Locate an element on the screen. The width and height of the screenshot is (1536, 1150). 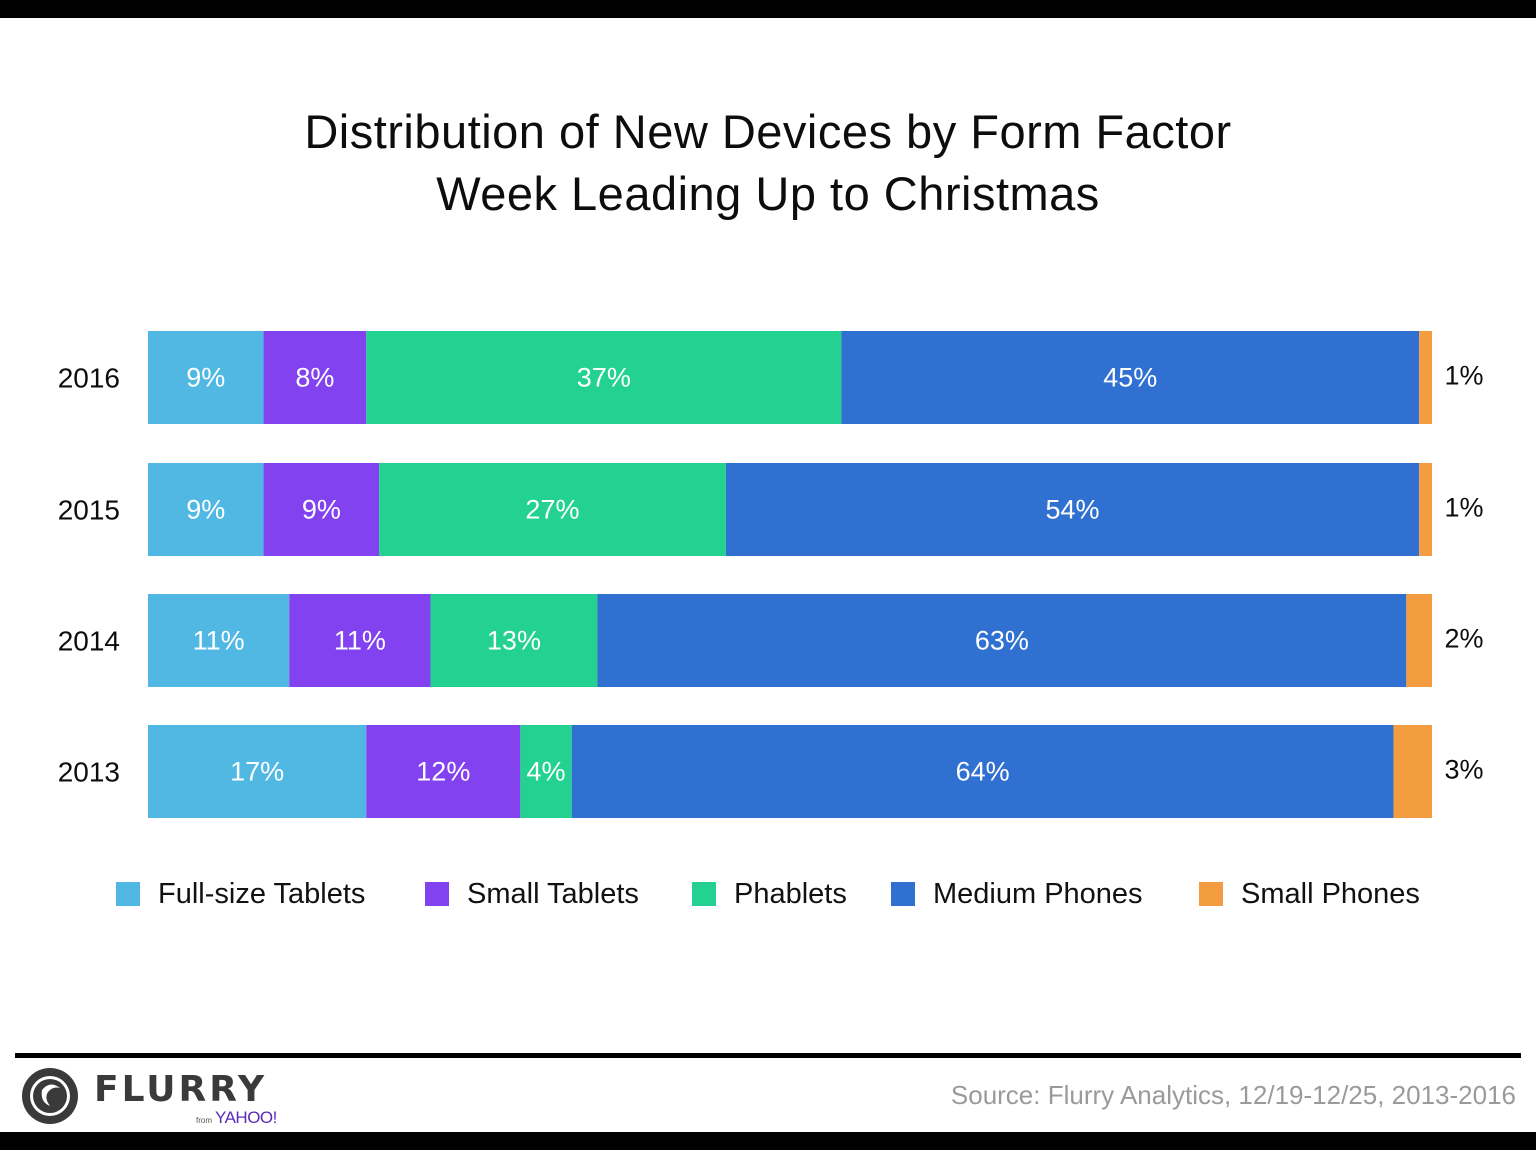
legend-label: Small Phones is located at coordinates (1330, 893).